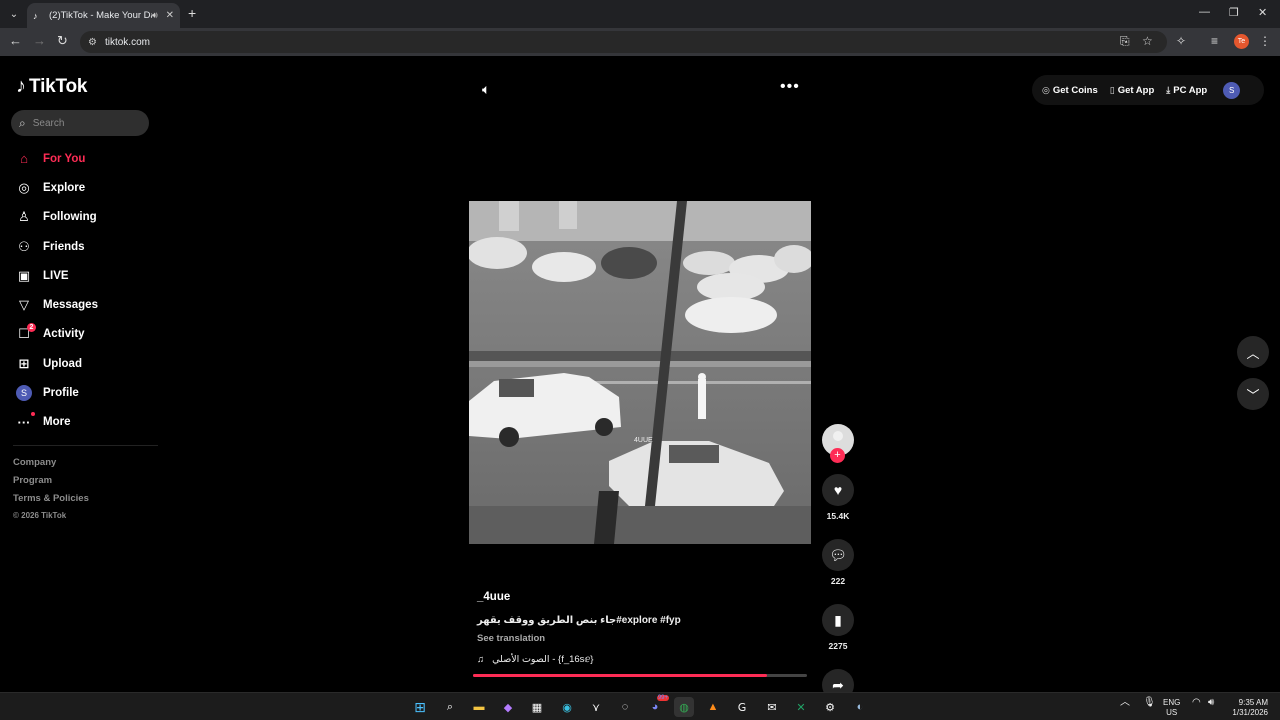 Image resolution: width=1280 pixels, height=720 pixels. What do you see at coordinates (1265, 41) in the screenshot?
I see `browser-menu-icon: ⋮` at bounding box center [1265, 41].